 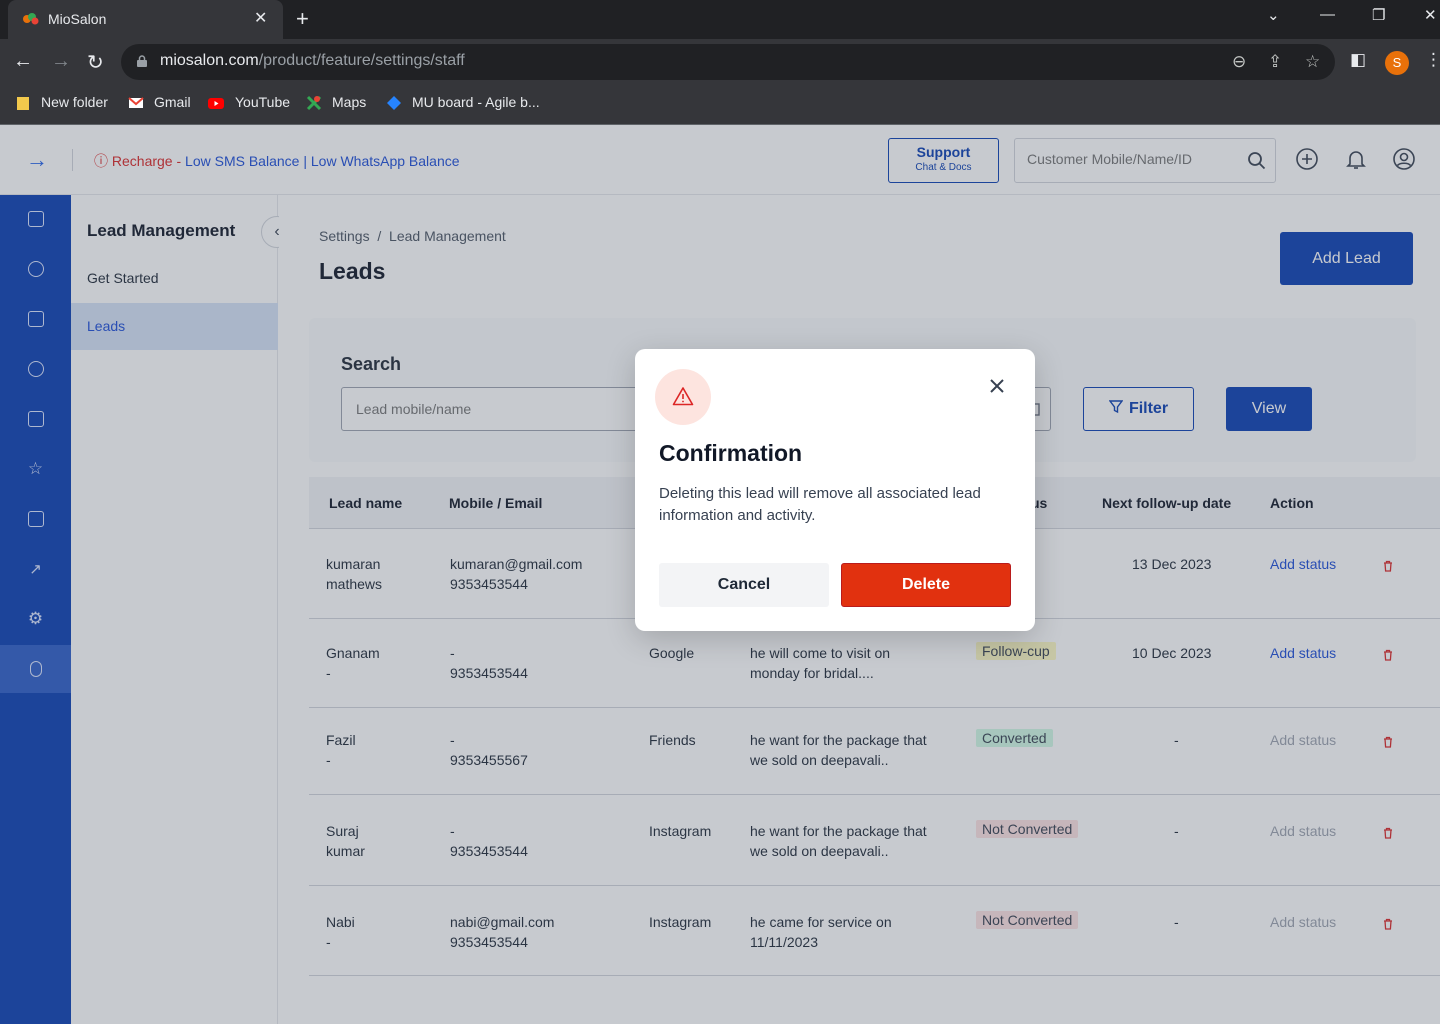 What do you see at coordinates (136, 102) in the screenshot?
I see `gmail-icon` at bounding box center [136, 102].